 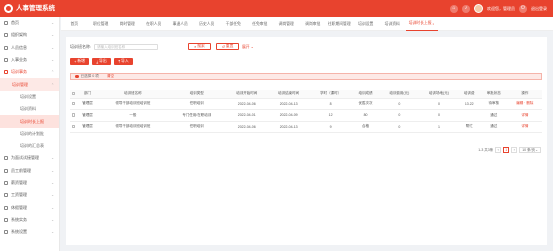 What do you see at coordinates (127, 24) in the screenshot?
I see `tab: 岗时管理` at bounding box center [127, 24].